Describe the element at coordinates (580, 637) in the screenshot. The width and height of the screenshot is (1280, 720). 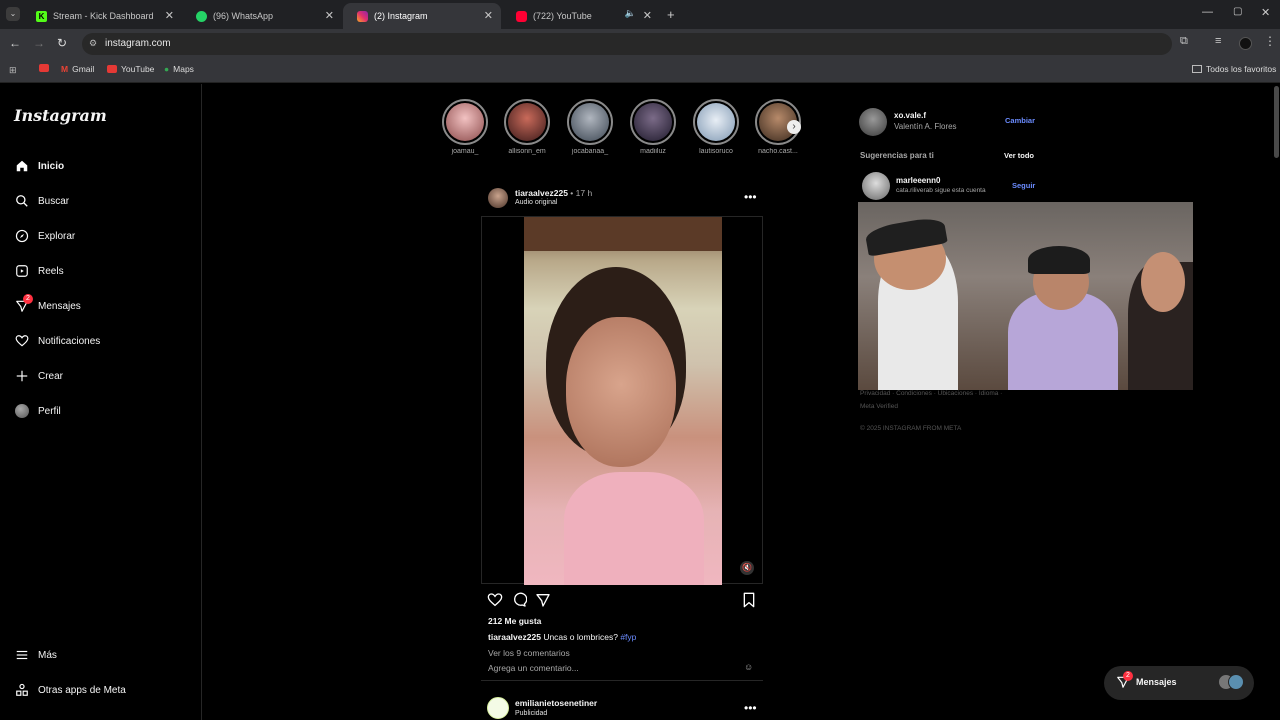
I see `caption-text: Uncas o lombrices?` at that location.